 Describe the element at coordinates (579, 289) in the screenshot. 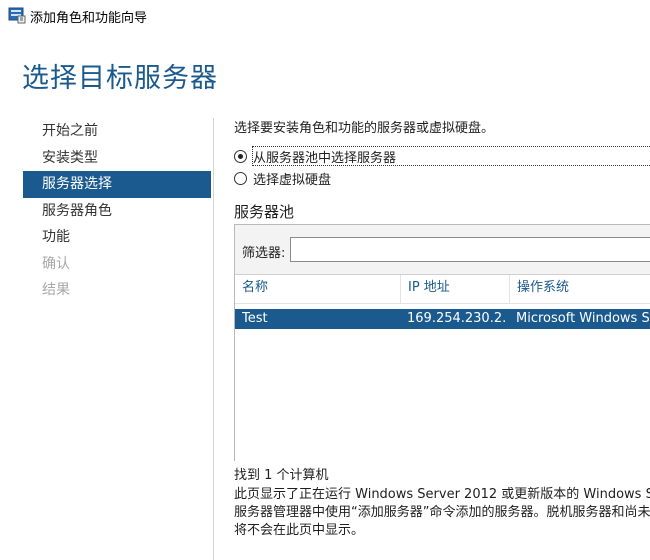

I see `column-header-os: 操作系统` at that location.